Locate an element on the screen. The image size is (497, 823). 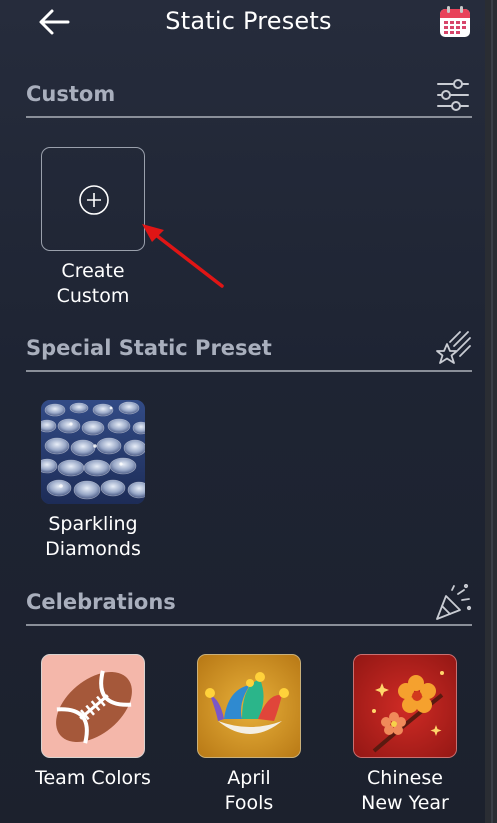
april-fools-label-line1: April is located at coordinates (249, 778).